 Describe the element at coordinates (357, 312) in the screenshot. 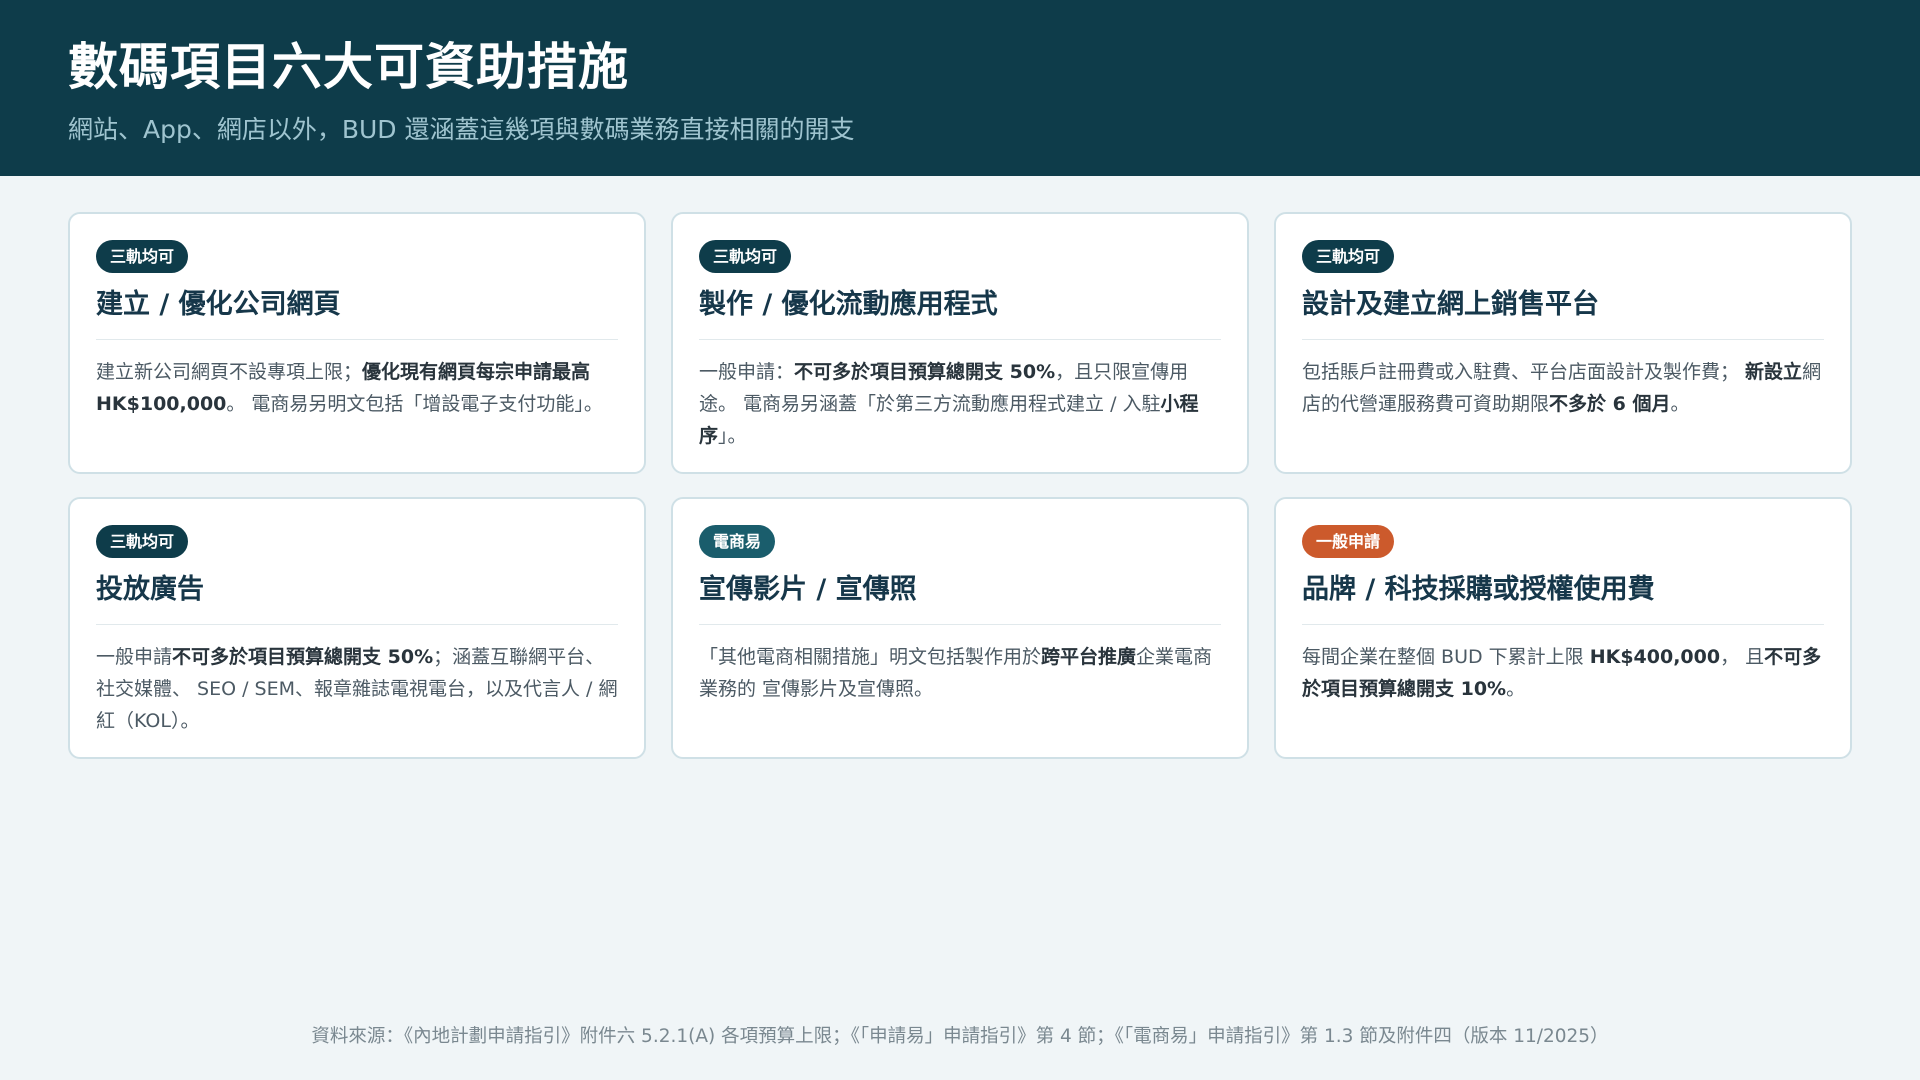

I see `card-title: 建立 / 優化公司網頁` at that location.